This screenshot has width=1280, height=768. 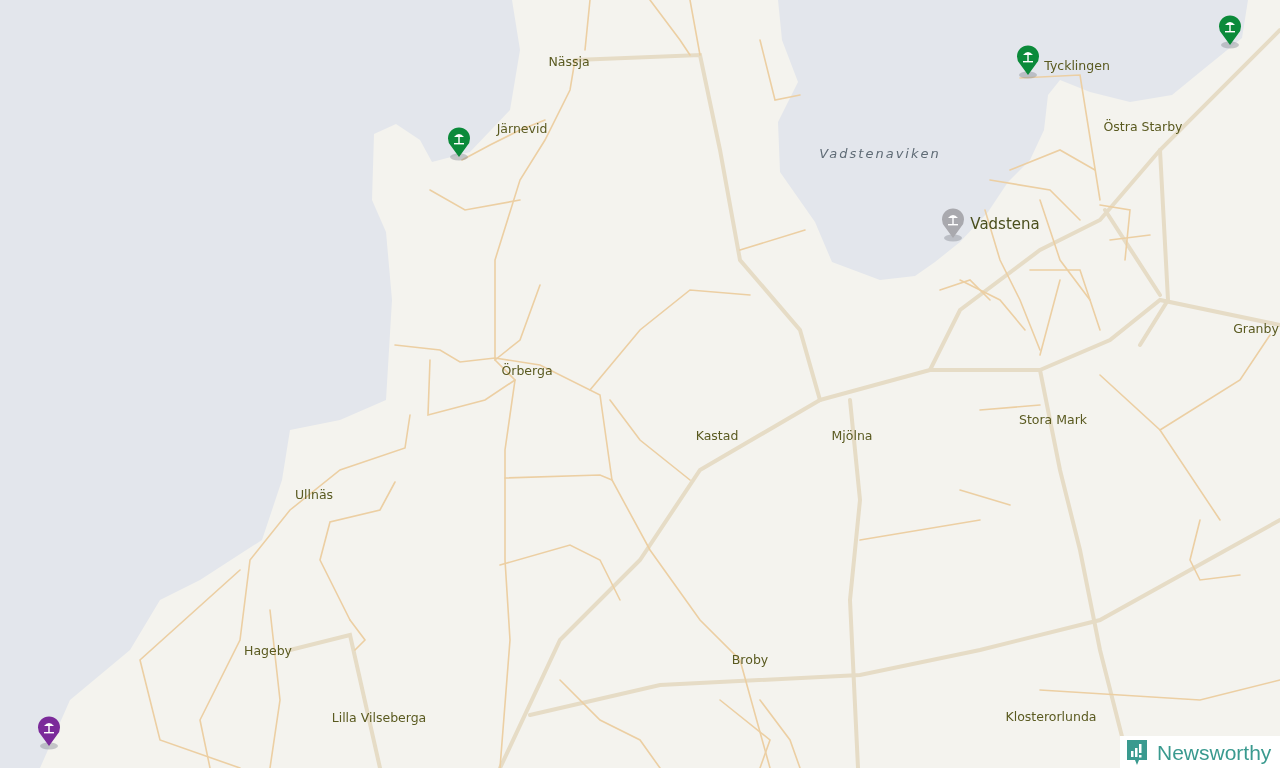 What do you see at coordinates (1256, 328) in the screenshot?
I see `place-label: Granby` at bounding box center [1256, 328].